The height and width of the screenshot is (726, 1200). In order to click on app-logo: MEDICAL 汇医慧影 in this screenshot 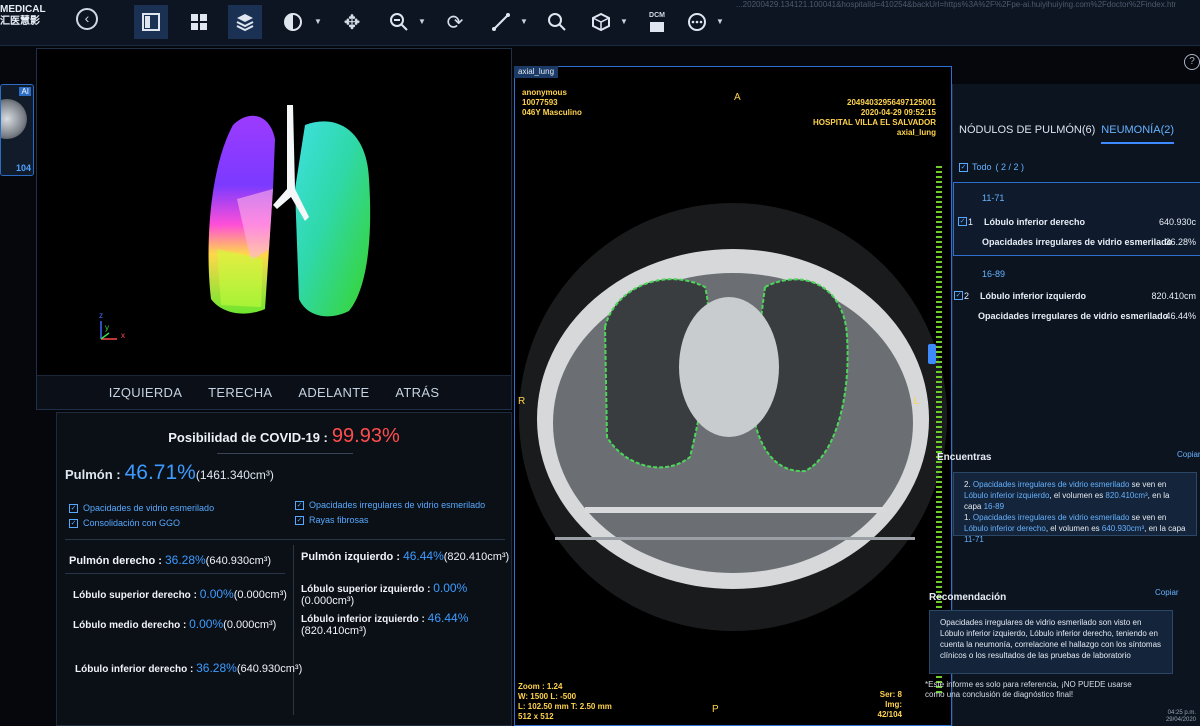, I will do `click(28, 16)`.